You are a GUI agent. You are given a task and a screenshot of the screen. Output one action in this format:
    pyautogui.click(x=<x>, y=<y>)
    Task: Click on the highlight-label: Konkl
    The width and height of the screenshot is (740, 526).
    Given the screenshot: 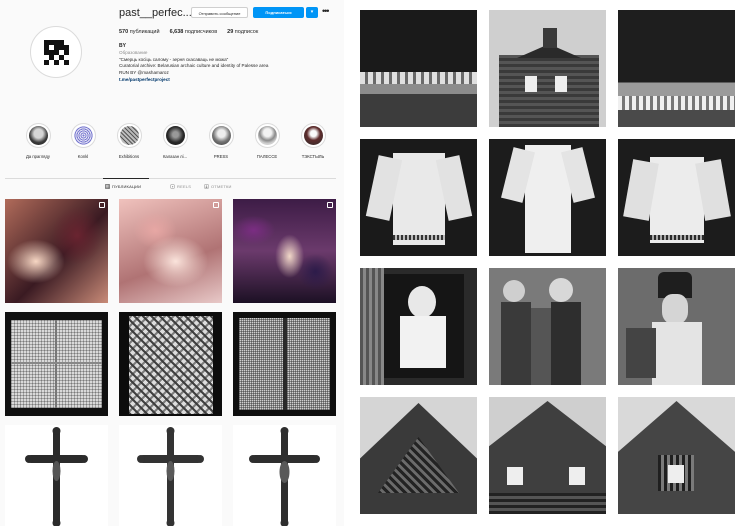 What is the action you would take?
    pyautogui.click(x=83, y=156)
    